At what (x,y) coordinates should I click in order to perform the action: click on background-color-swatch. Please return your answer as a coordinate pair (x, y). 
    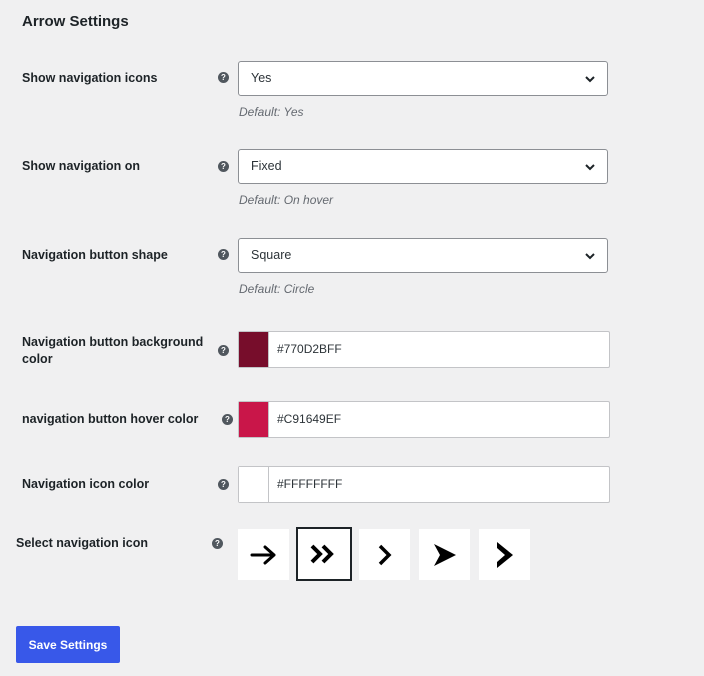
    Looking at the image, I should click on (254, 349).